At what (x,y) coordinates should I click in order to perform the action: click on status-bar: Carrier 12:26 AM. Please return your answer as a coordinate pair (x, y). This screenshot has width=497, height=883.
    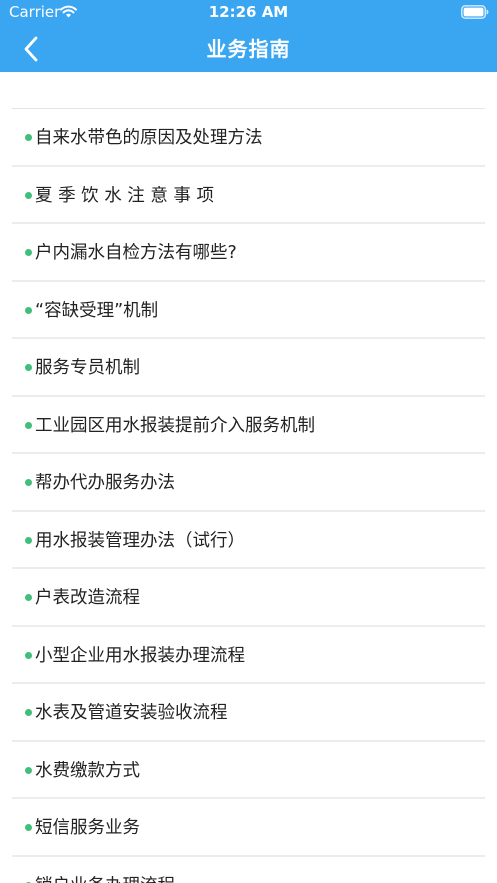
    Looking at the image, I should click on (248, 13).